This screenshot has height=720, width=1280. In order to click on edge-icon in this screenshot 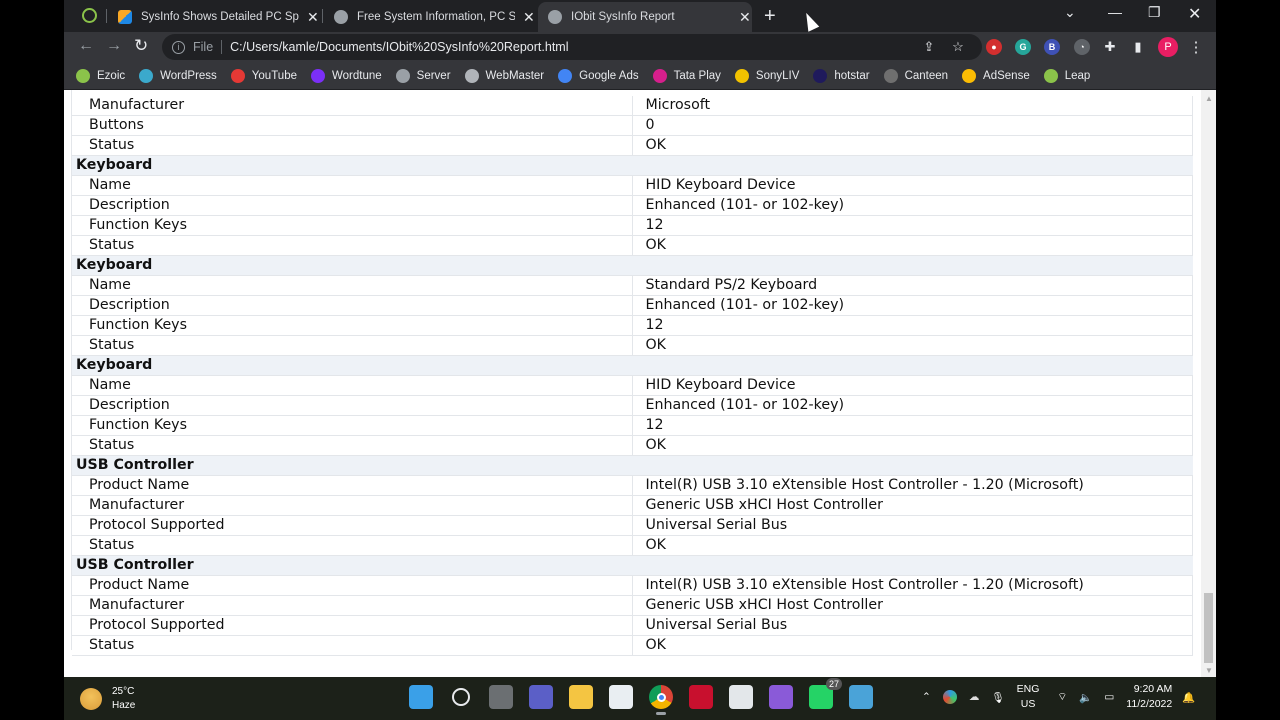, I will do `click(949, 697)`.